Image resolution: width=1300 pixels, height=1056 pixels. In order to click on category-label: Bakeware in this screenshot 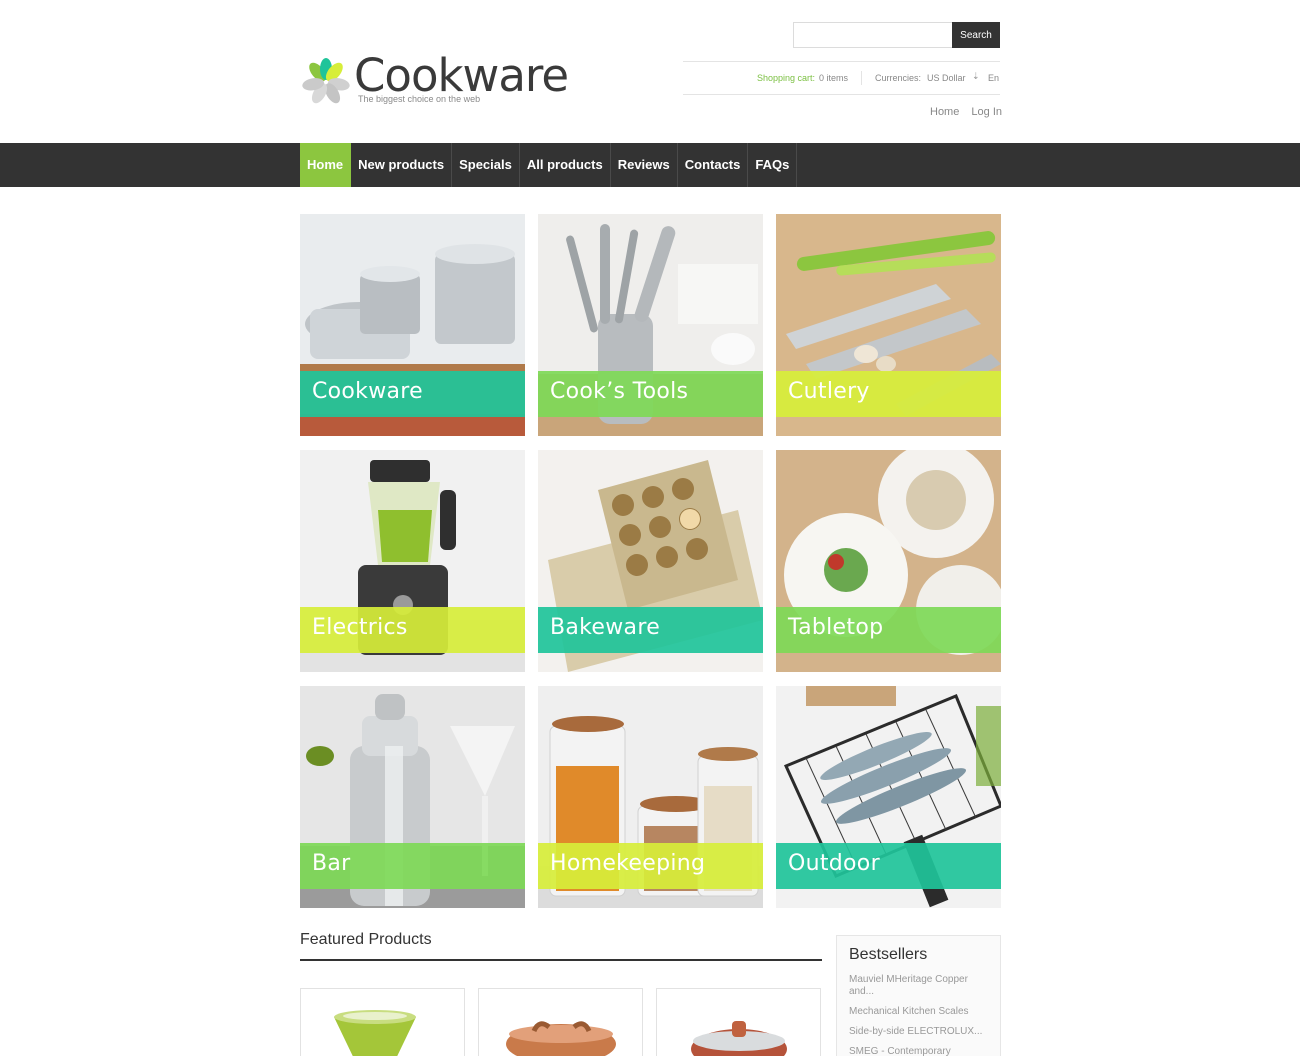, I will do `click(605, 627)`.